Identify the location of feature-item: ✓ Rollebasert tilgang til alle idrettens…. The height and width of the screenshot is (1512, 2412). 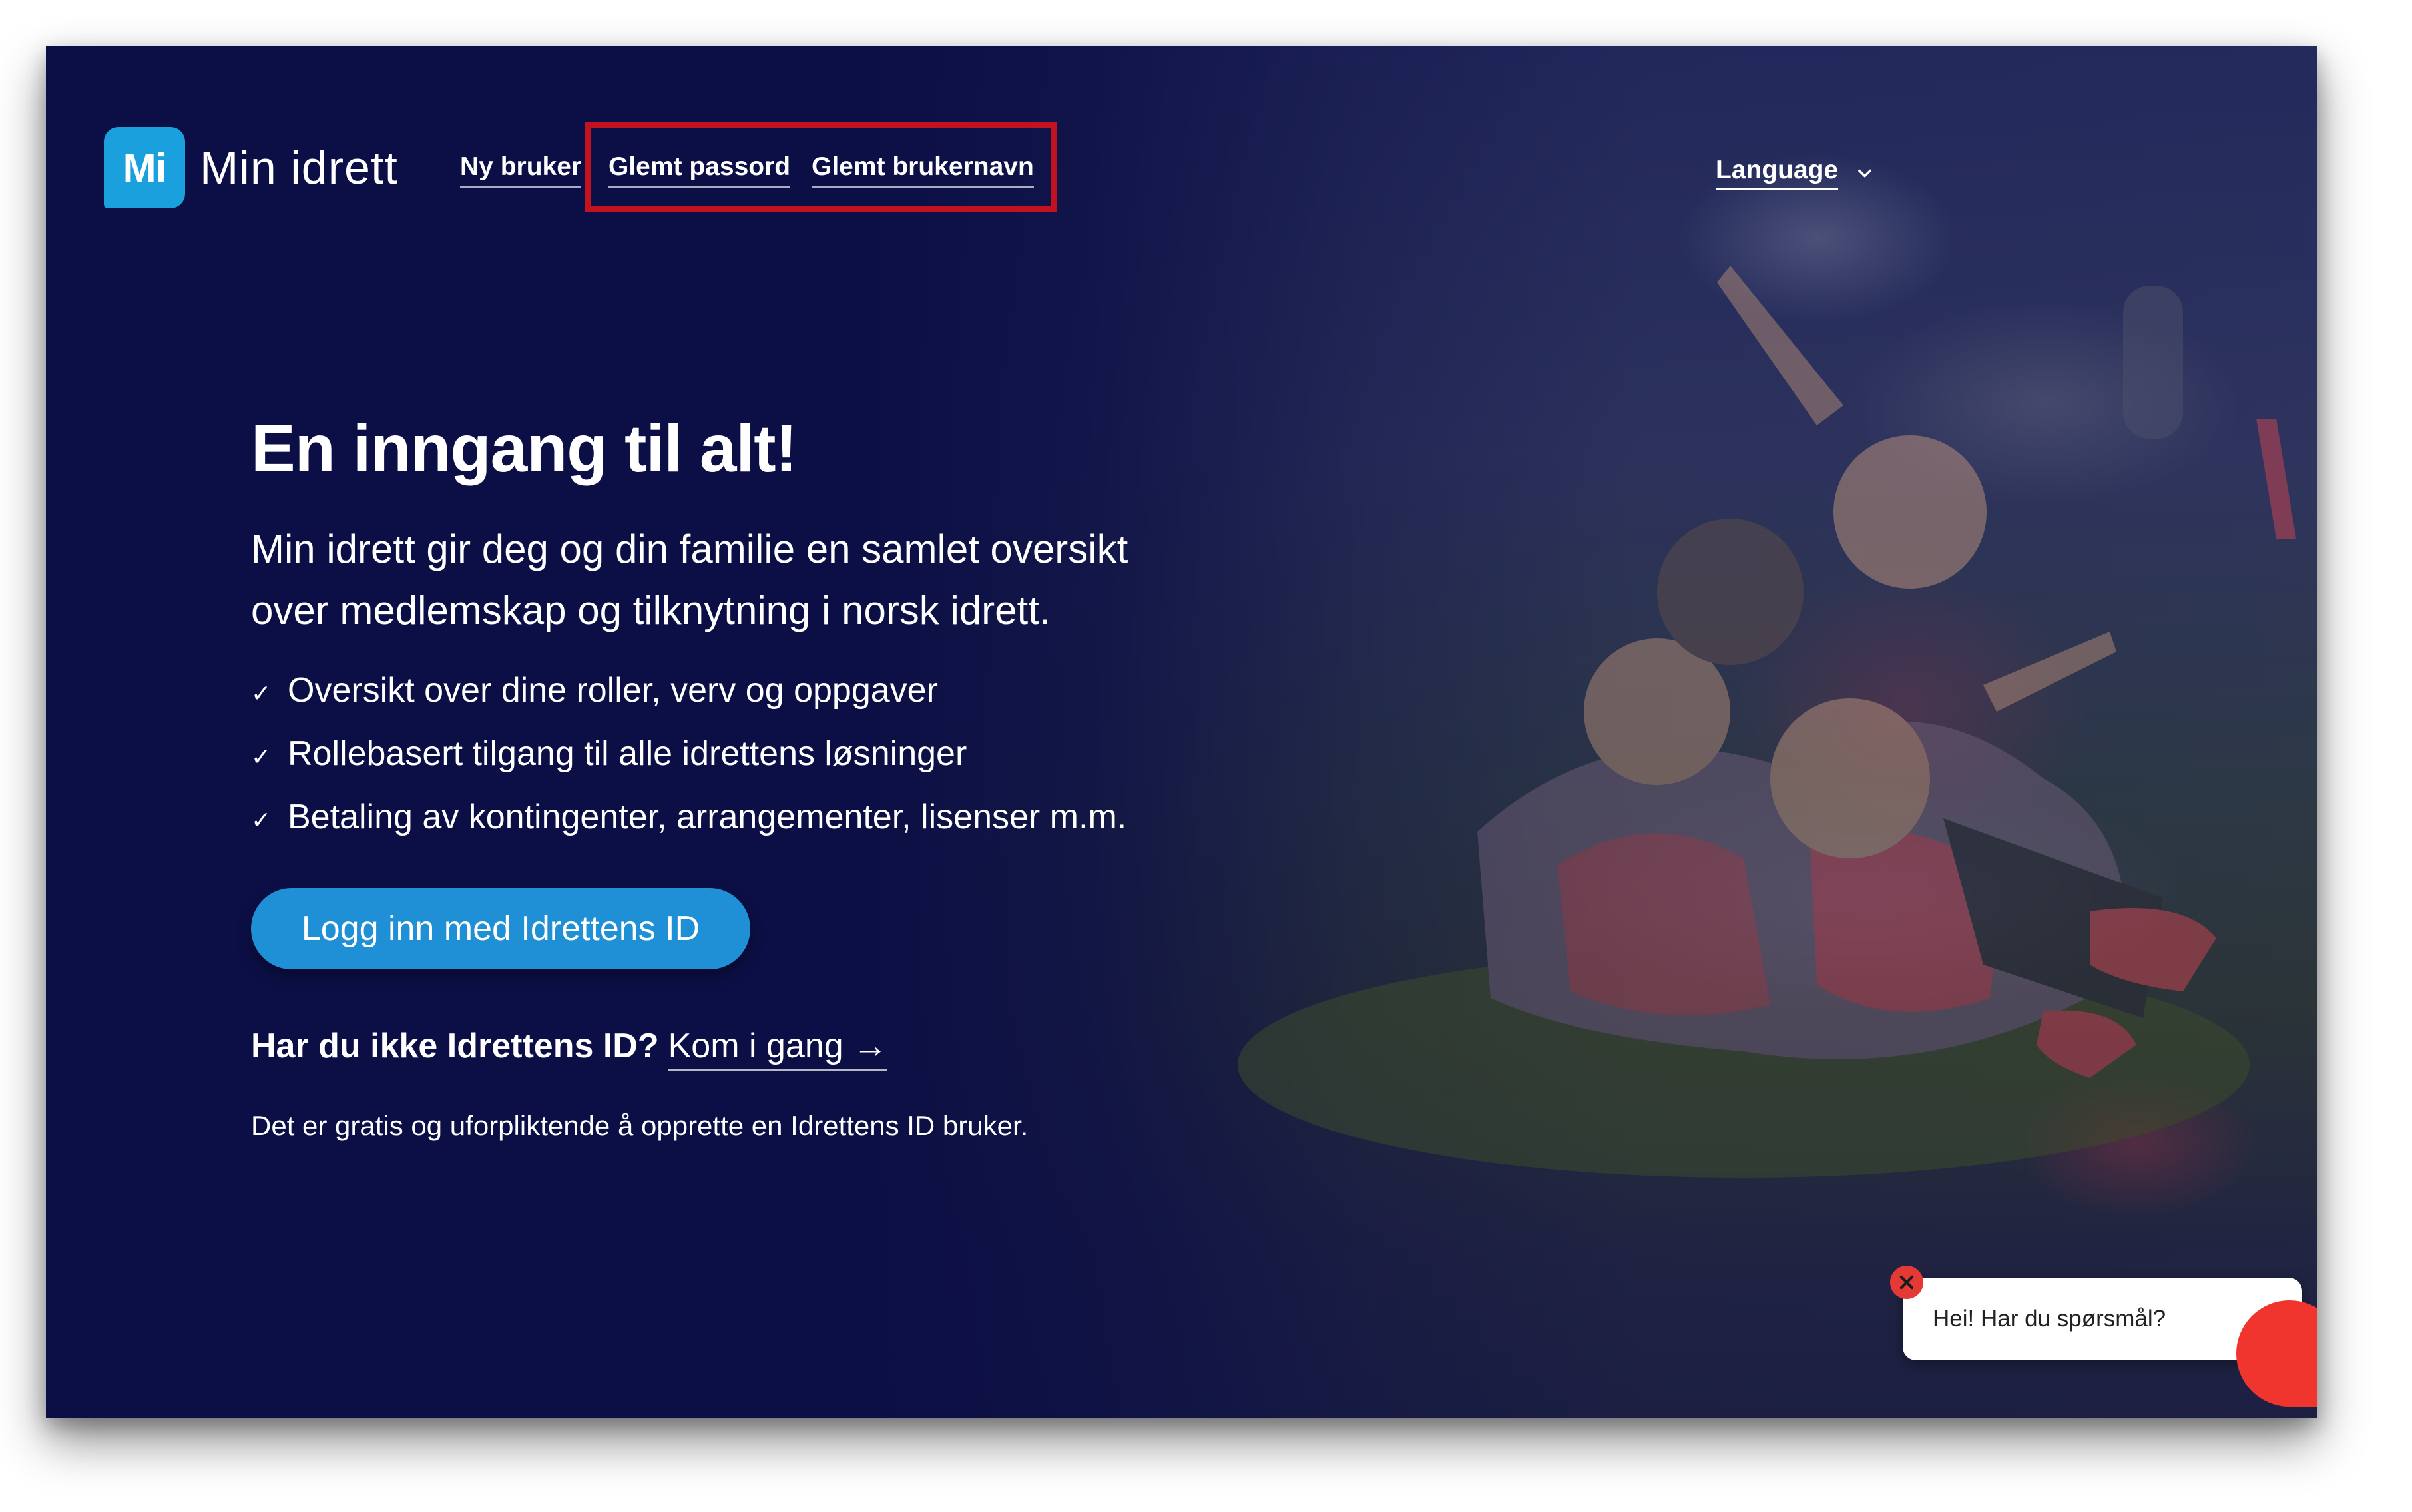
(688, 753).